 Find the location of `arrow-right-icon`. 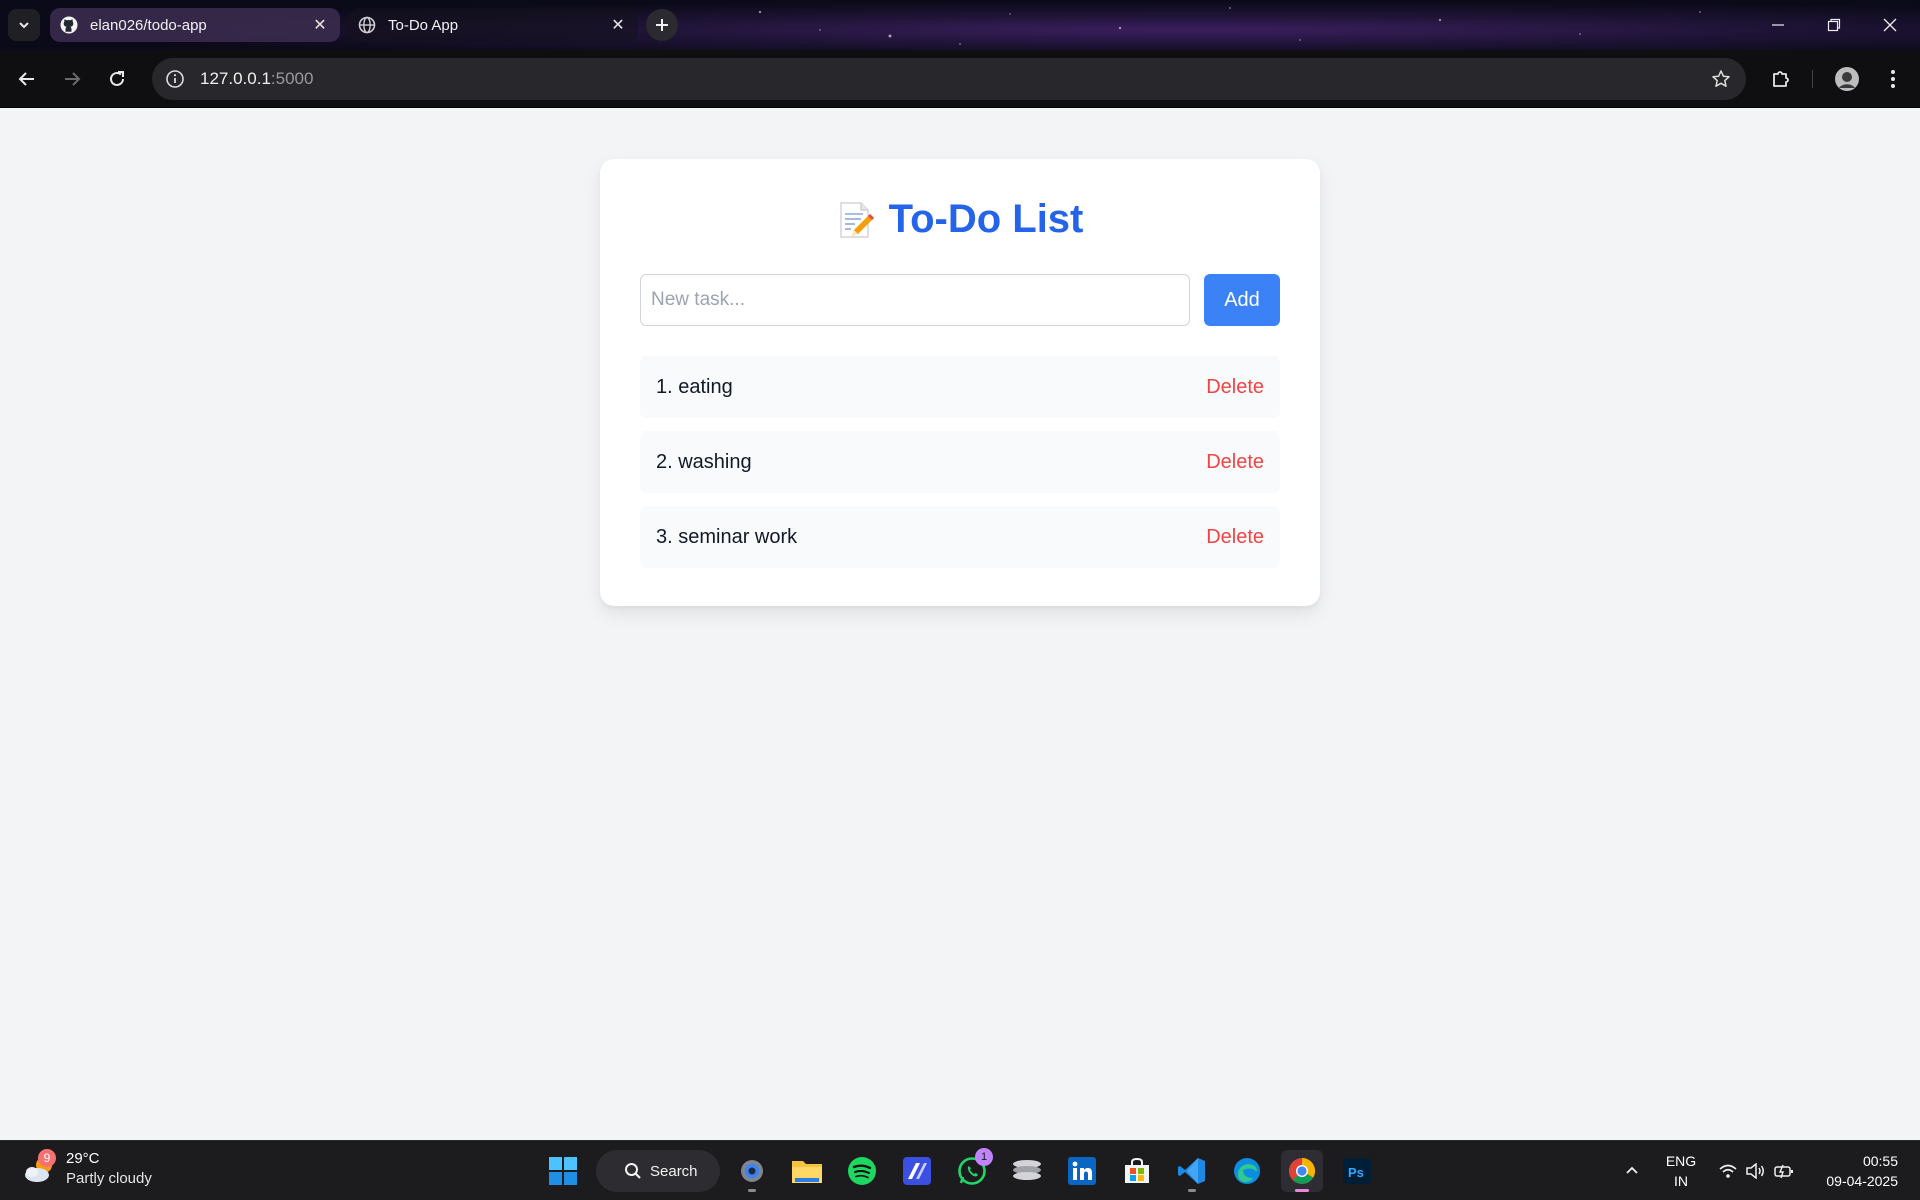

arrow-right-icon is located at coordinates (73, 79).